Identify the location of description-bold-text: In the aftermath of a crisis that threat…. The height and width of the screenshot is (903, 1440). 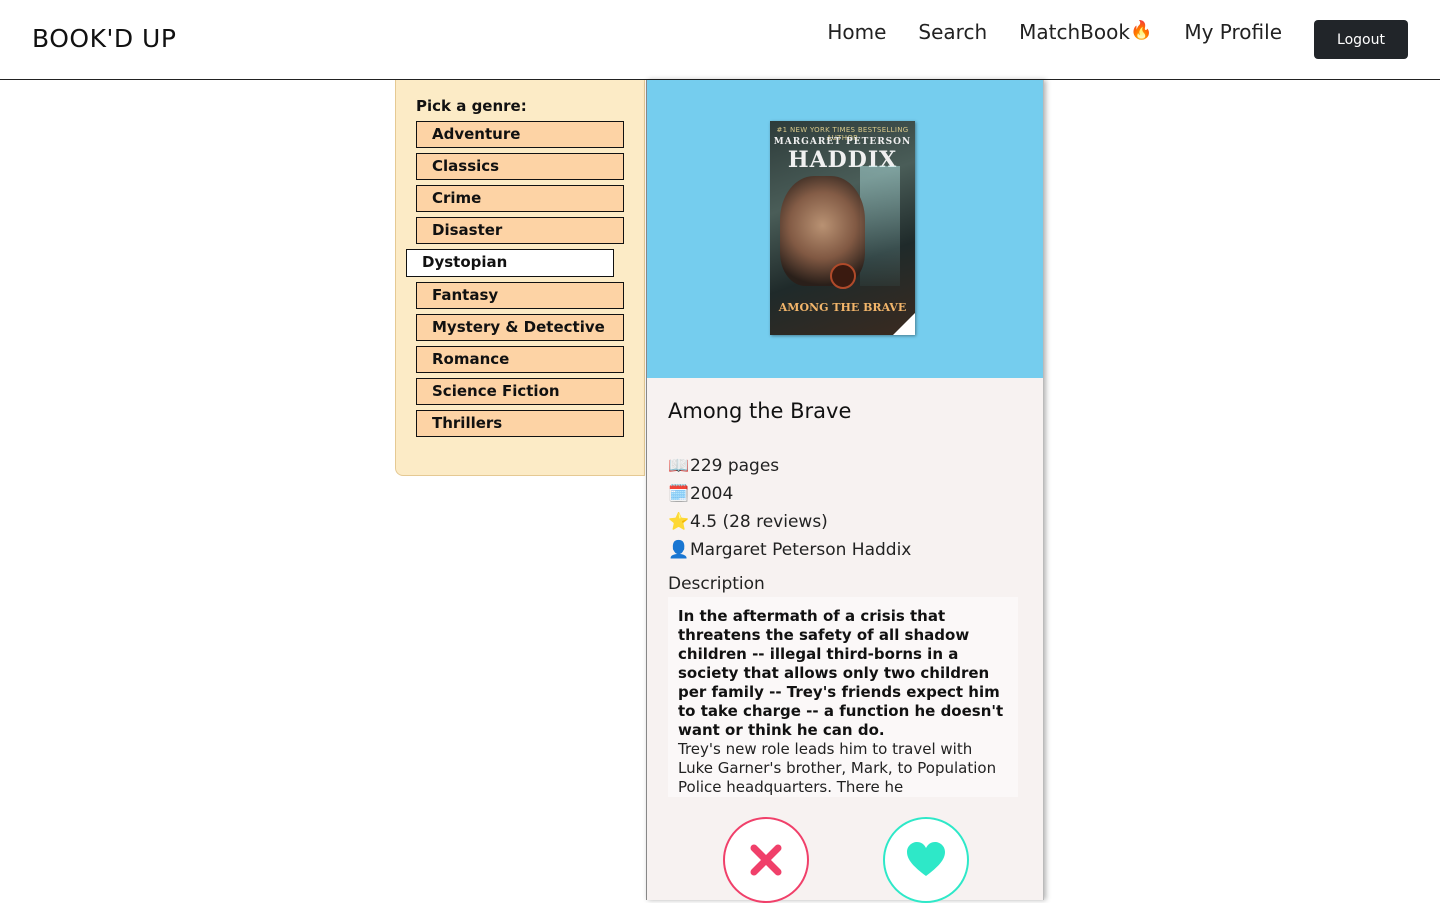
(841, 673).